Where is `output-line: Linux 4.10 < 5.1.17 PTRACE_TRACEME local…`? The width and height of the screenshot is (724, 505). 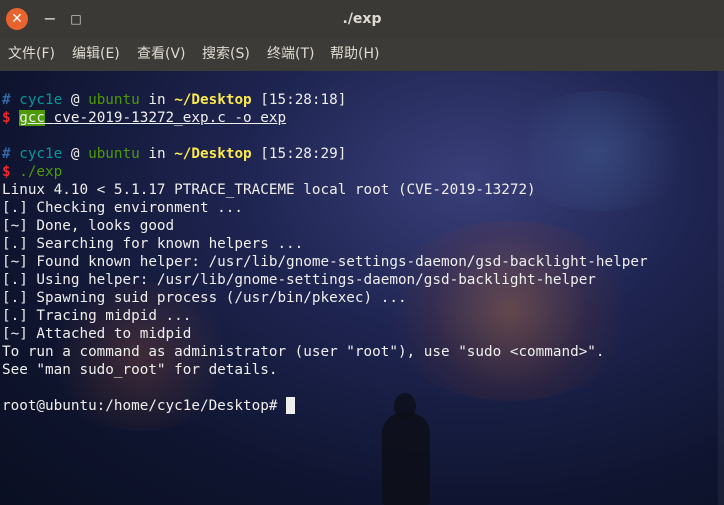 output-line: Linux 4.10 < 5.1.17 PTRACE_TRACEME local… is located at coordinates (269, 190).